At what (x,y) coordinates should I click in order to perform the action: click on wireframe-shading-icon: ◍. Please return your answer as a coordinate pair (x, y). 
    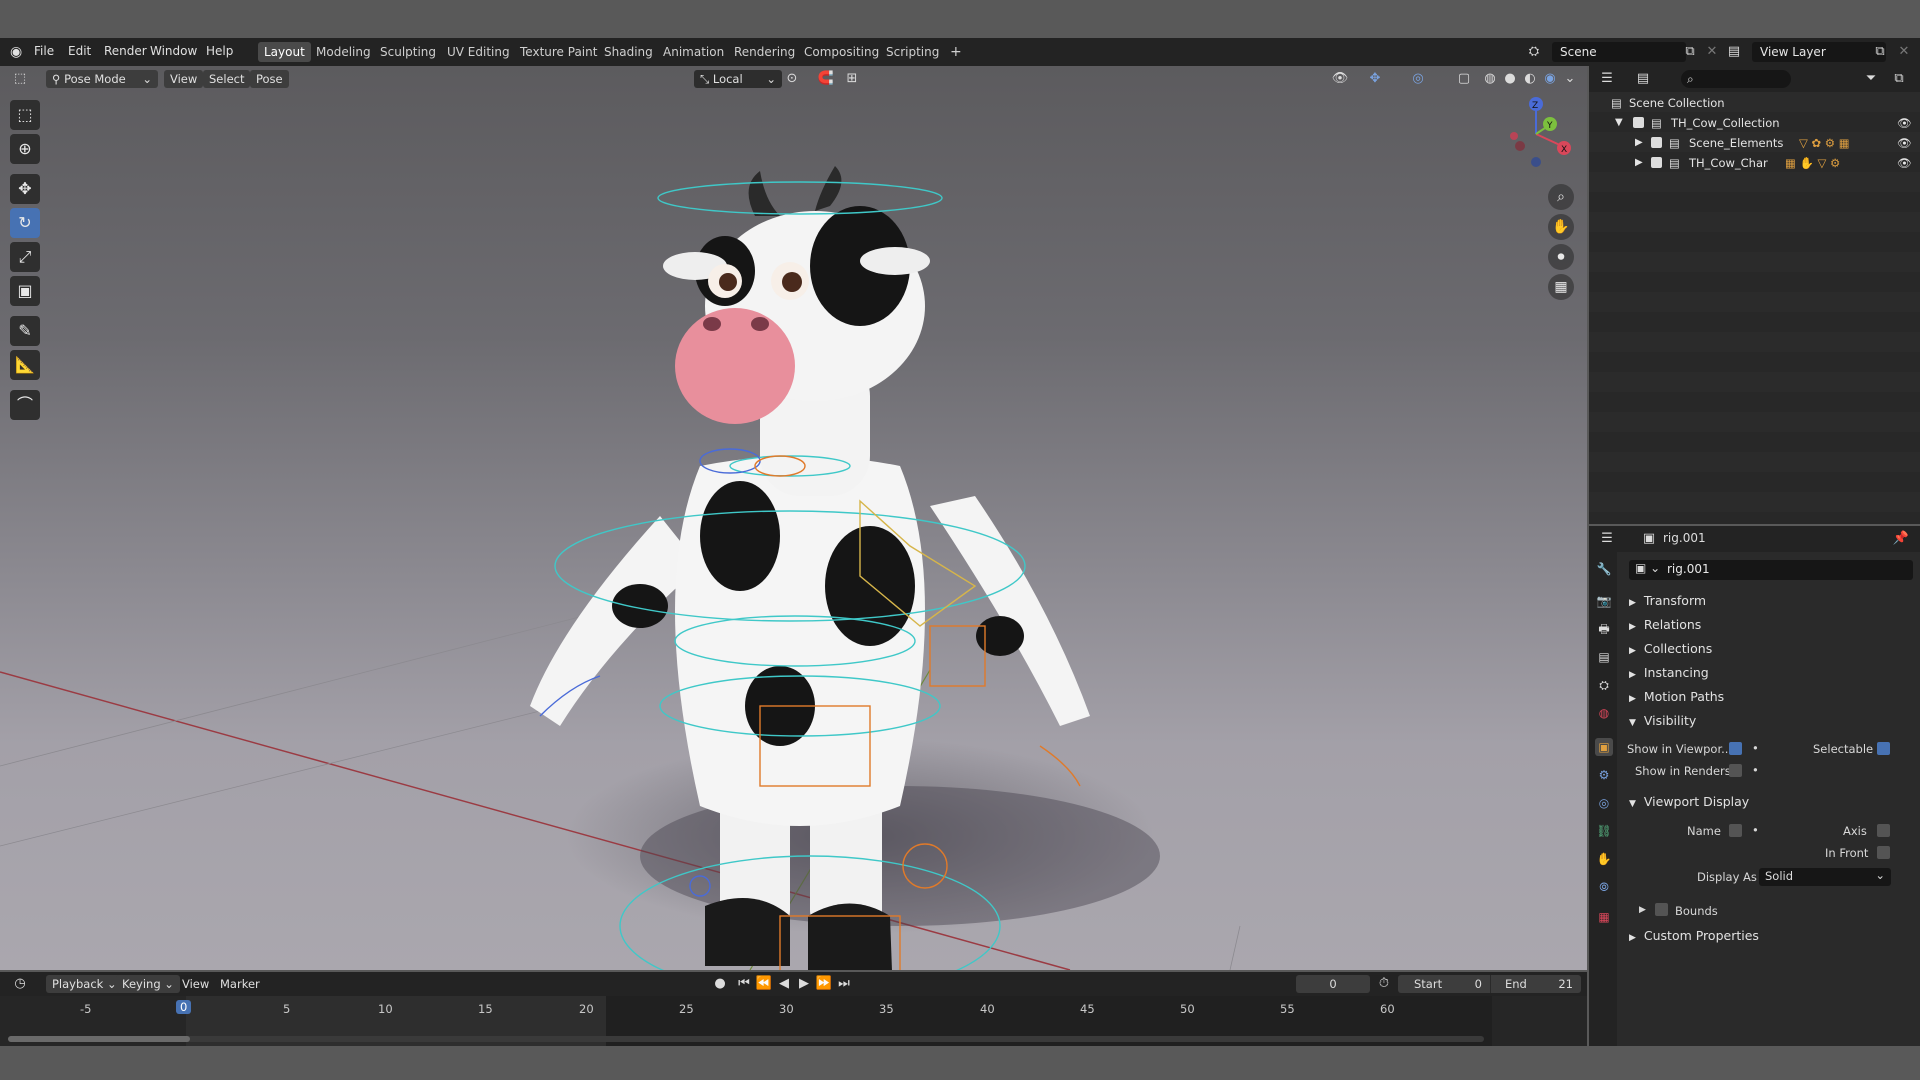
    Looking at the image, I should click on (1490, 79).